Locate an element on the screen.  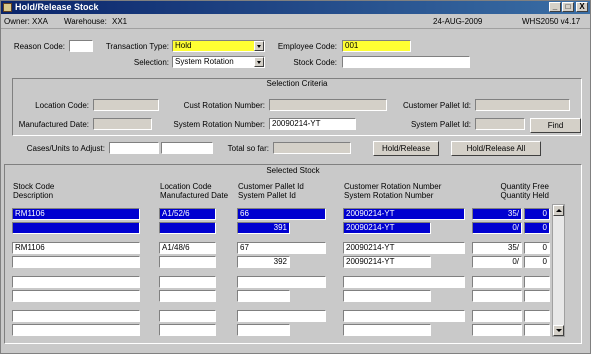
selection-criteria-title: Selection Criteria is located at coordinates (297, 83).